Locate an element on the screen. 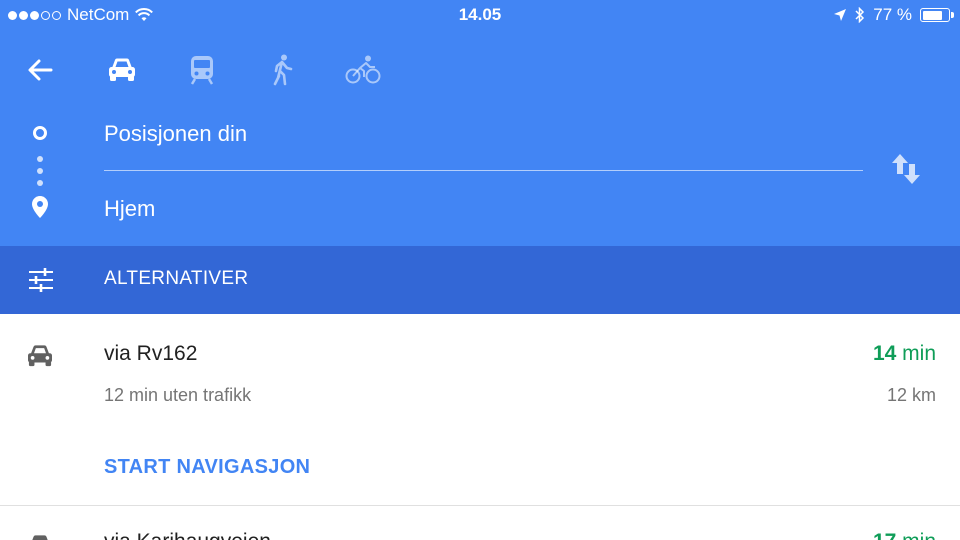 The image size is (960, 540). train-icon is located at coordinates (202, 70).